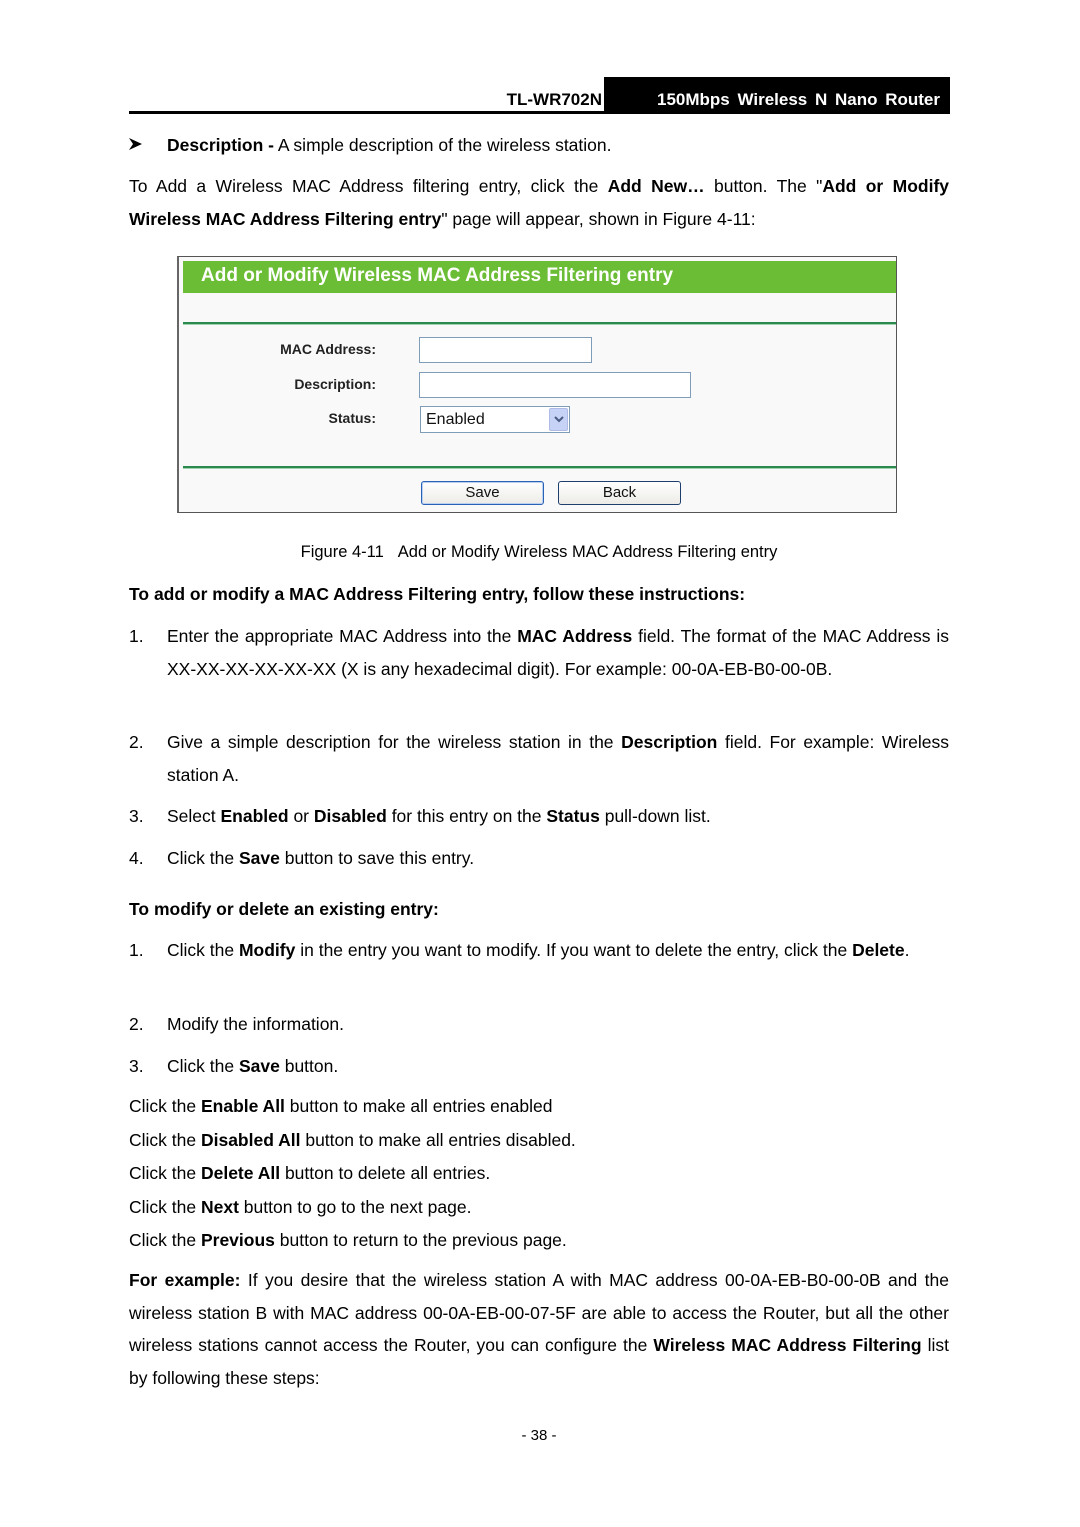  What do you see at coordinates (619, 493) in the screenshot?
I see `back-button: Back` at bounding box center [619, 493].